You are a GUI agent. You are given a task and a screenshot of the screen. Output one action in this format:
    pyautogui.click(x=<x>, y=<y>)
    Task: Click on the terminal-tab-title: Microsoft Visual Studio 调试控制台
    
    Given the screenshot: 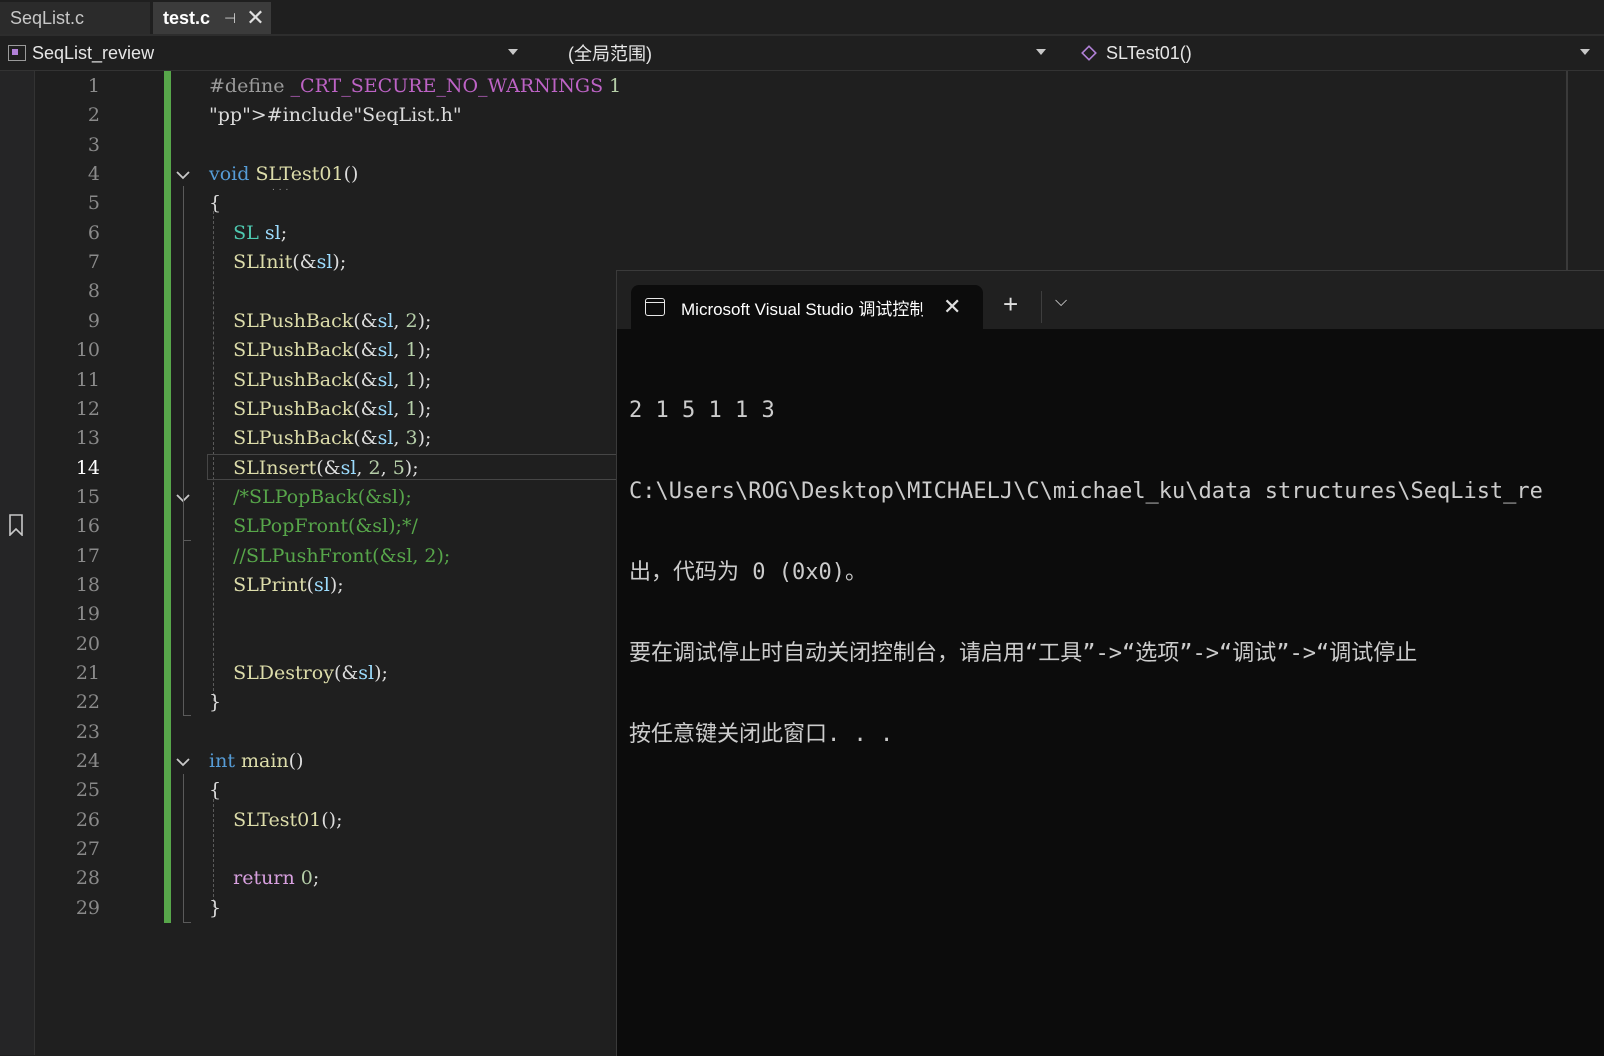 What is the action you would take?
    pyautogui.click(x=802, y=309)
    